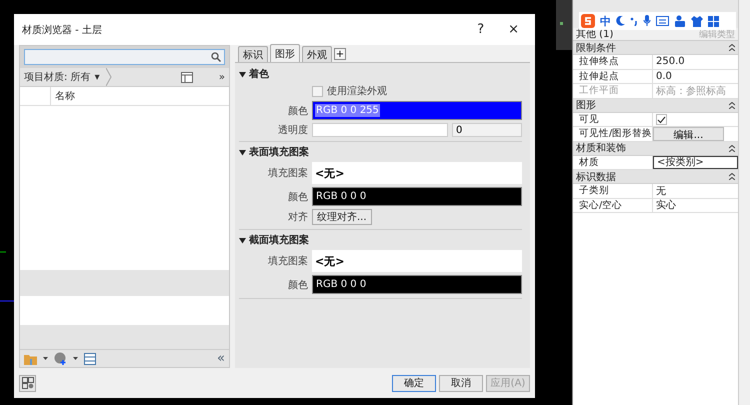  Describe the element at coordinates (695, 61) in the screenshot. I see `property-value: 250.0` at that location.